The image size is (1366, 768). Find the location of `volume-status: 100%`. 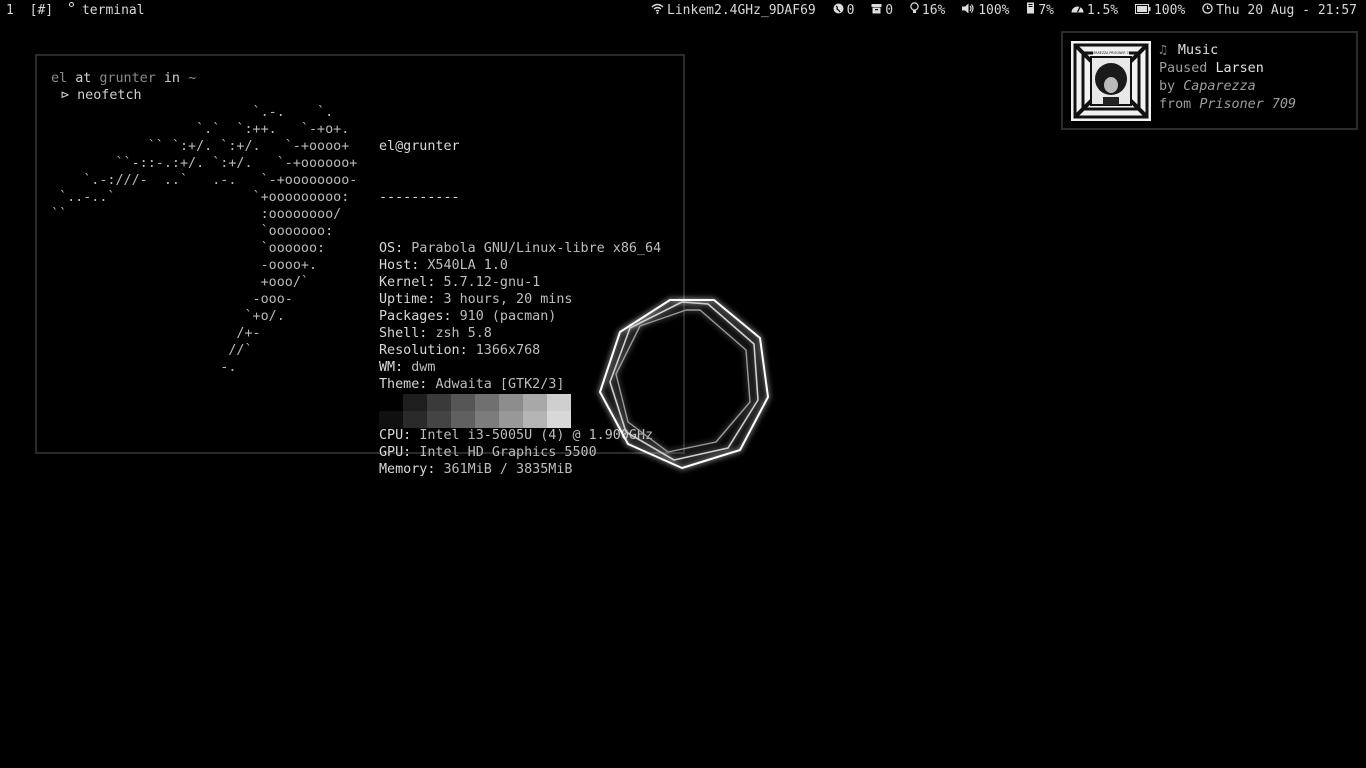

volume-status: 100% is located at coordinates (989, 10).